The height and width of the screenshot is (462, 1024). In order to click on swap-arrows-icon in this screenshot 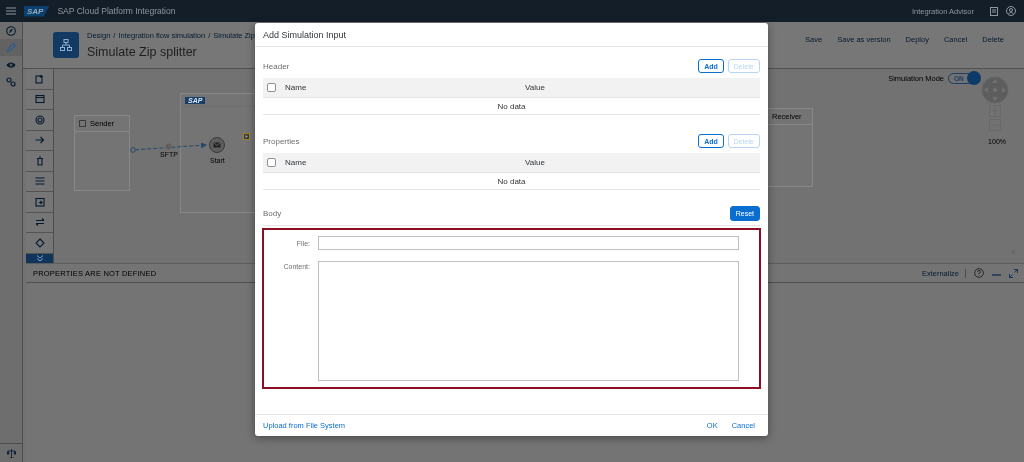, I will do `click(39, 222)`.